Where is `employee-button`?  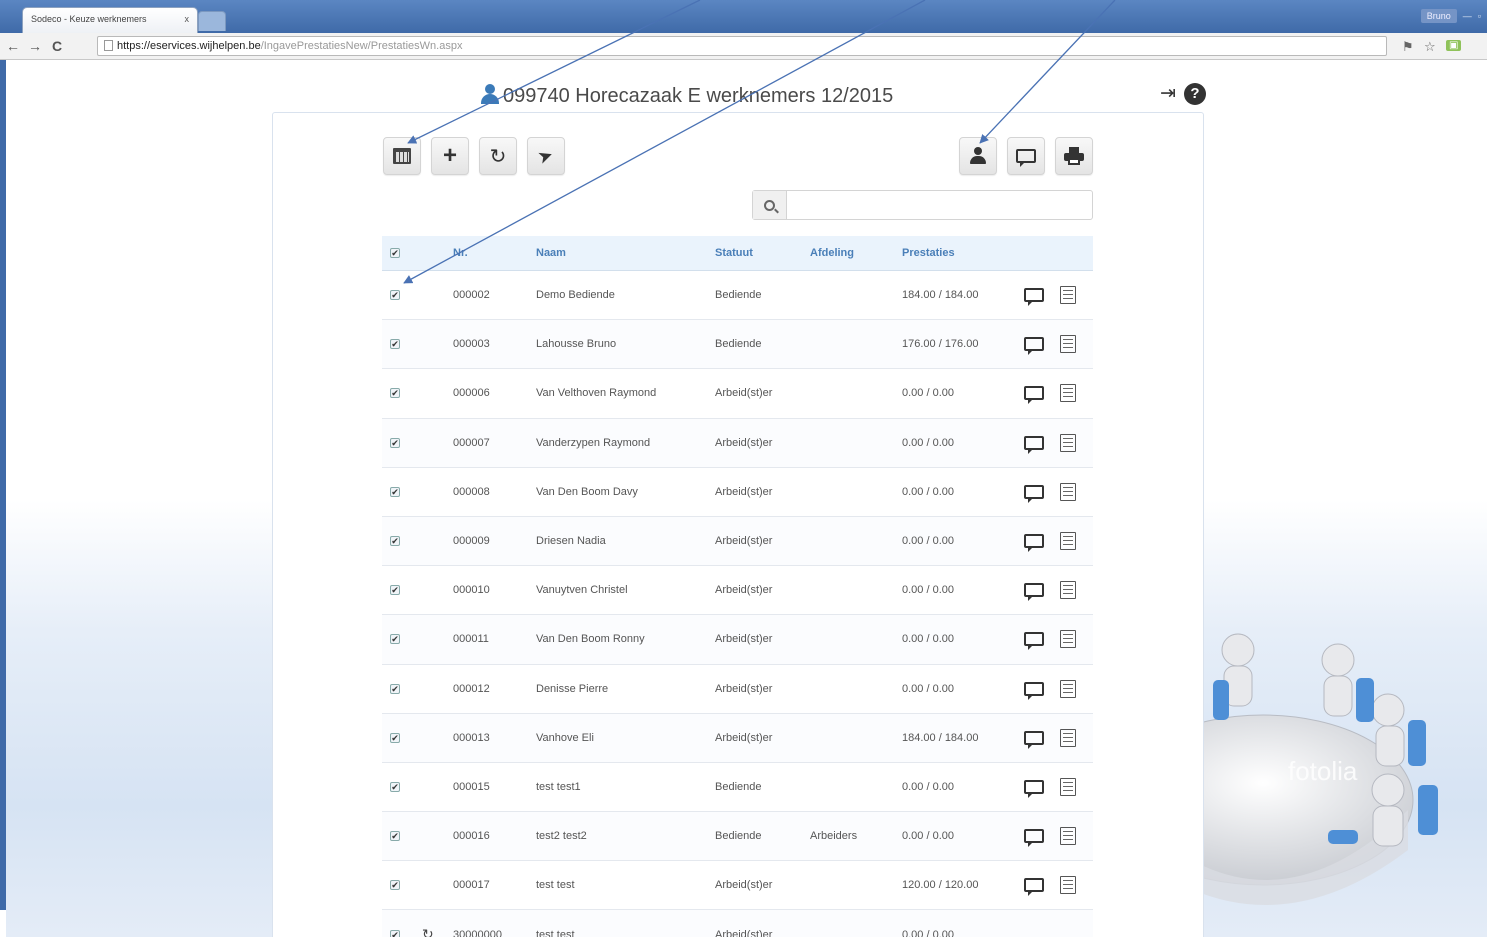
employee-button is located at coordinates (978, 156).